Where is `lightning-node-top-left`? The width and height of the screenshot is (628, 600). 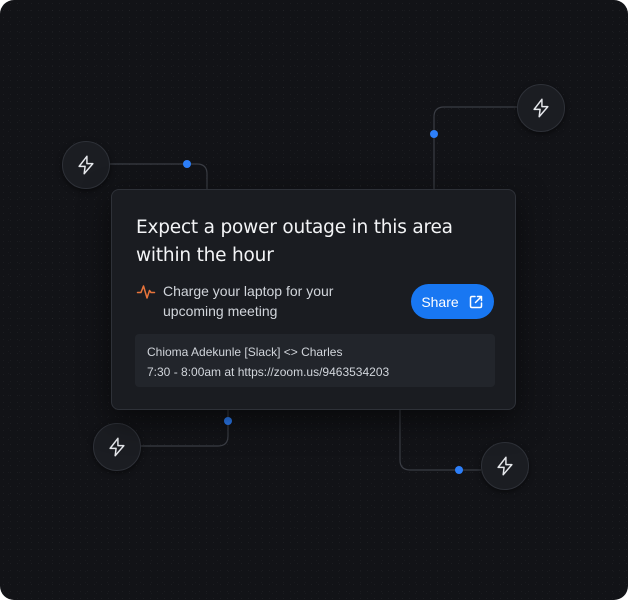 lightning-node-top-left is located at coordinates (86, 165).